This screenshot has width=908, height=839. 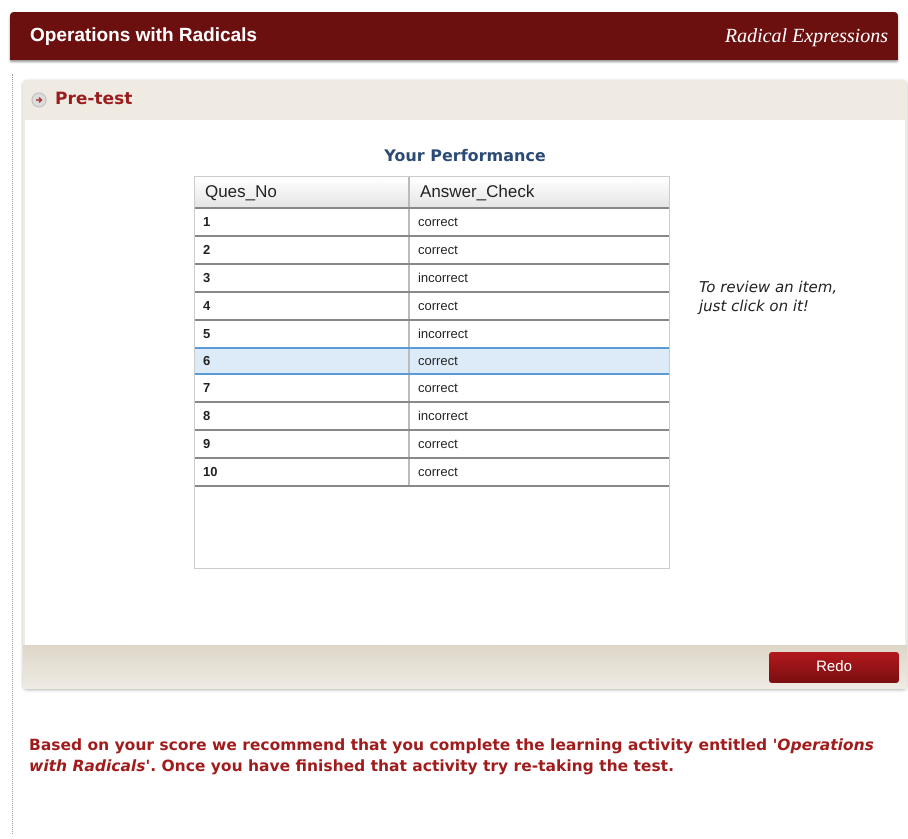 I want to click on table-cell: 3, so click(x=302, y=278).